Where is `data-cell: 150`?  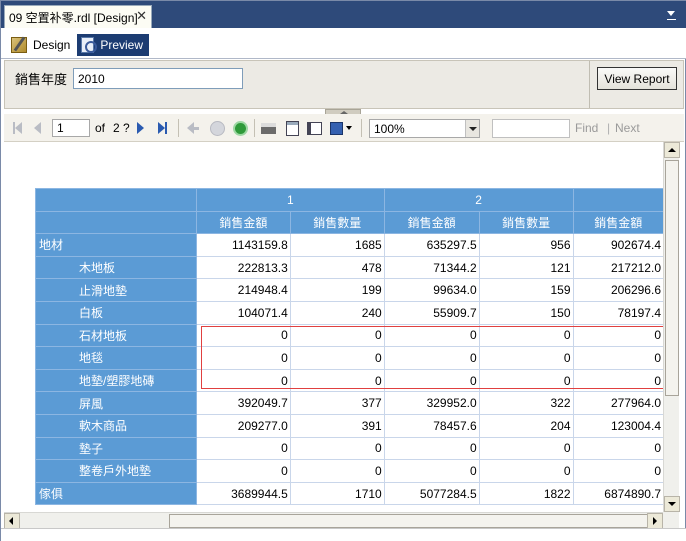
data-cell: 150 is located at coordinates (526, 312).